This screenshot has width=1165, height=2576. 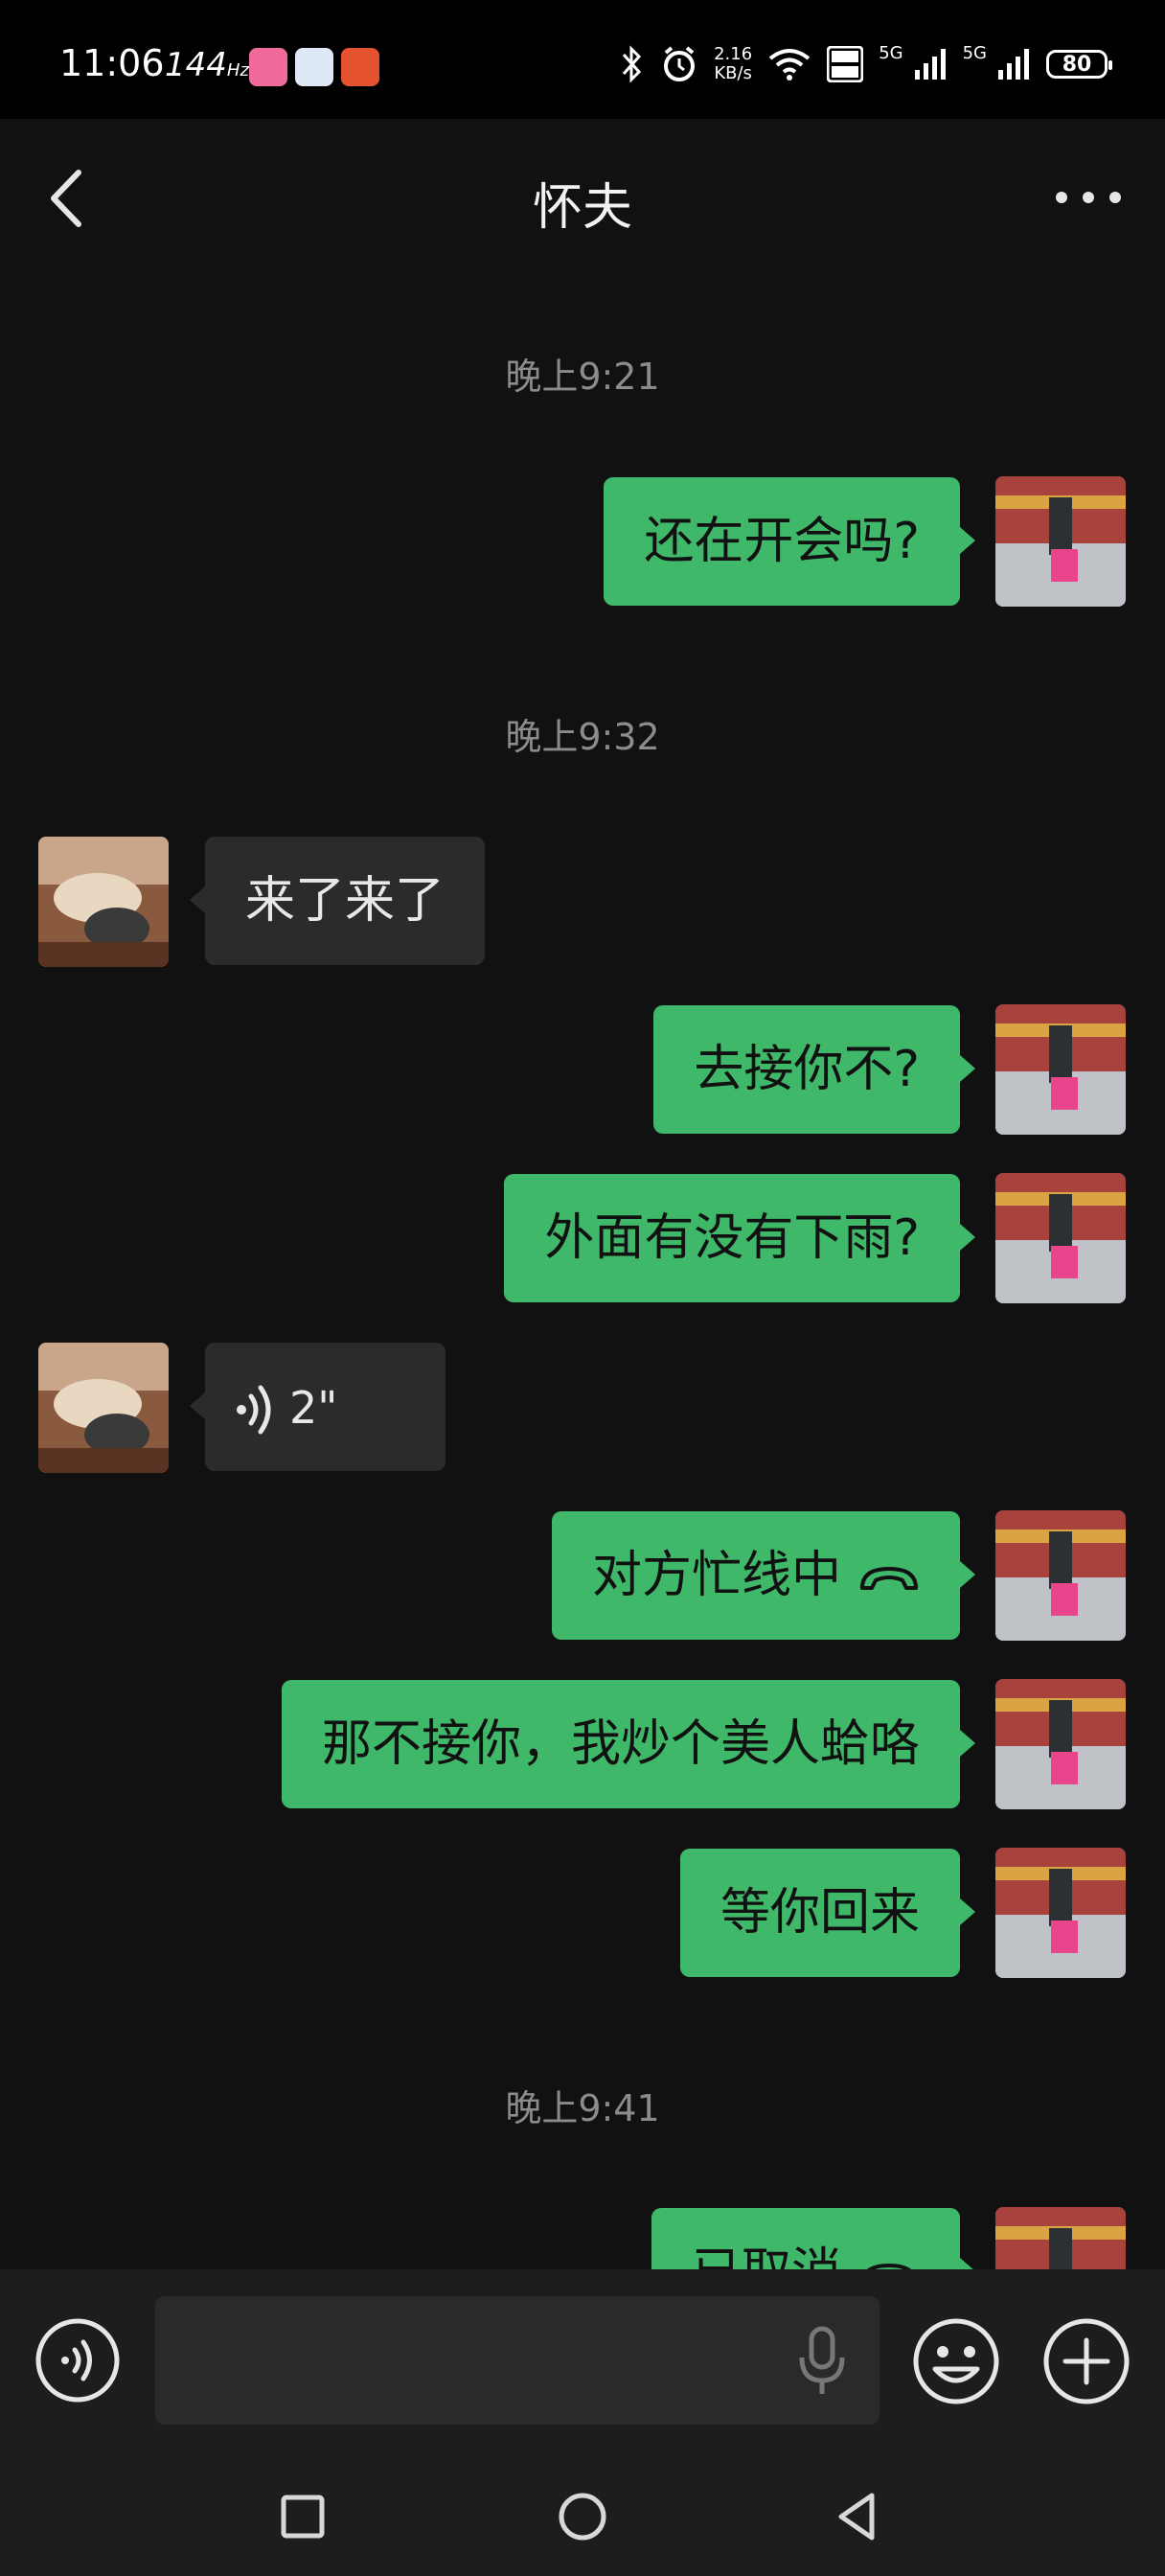 I want to click on hd-icon, so click(x=845, y=64).